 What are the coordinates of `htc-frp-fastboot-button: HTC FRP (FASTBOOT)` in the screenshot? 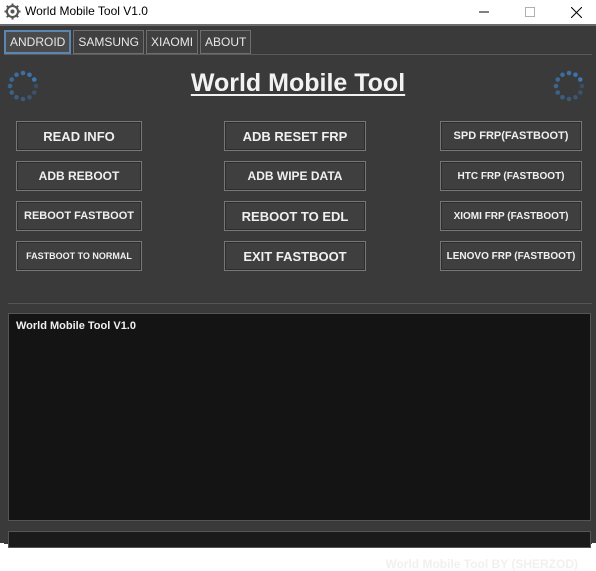 It's located at (511, 176).